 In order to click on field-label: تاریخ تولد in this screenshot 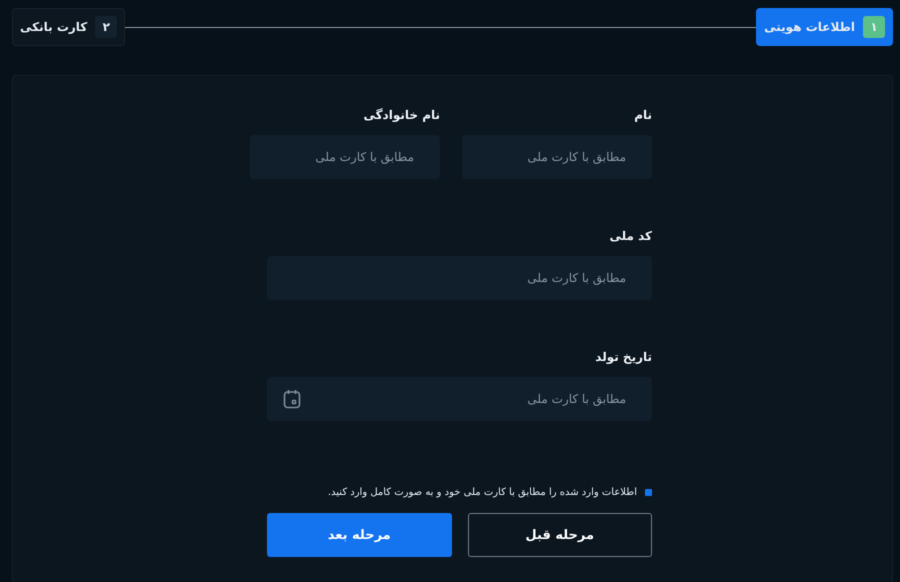, I will do `click(623, 357)`.